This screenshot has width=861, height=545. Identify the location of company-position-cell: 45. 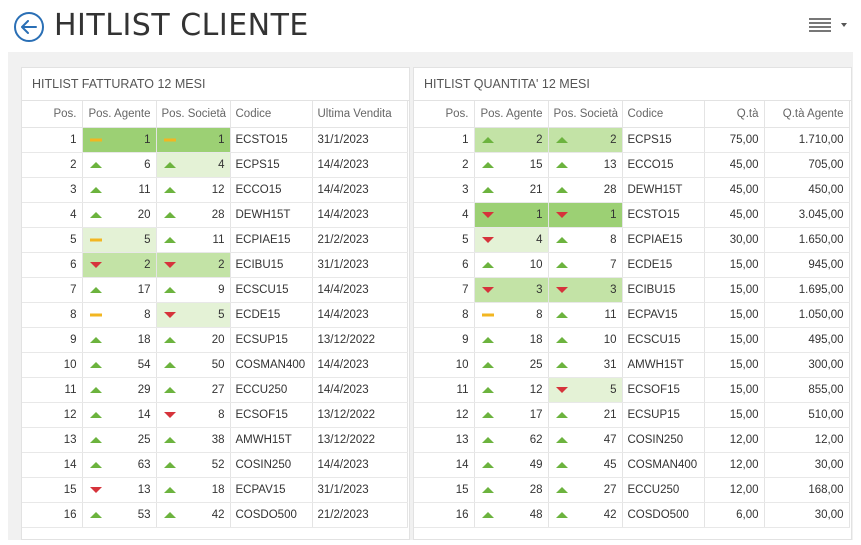
(585, 465).